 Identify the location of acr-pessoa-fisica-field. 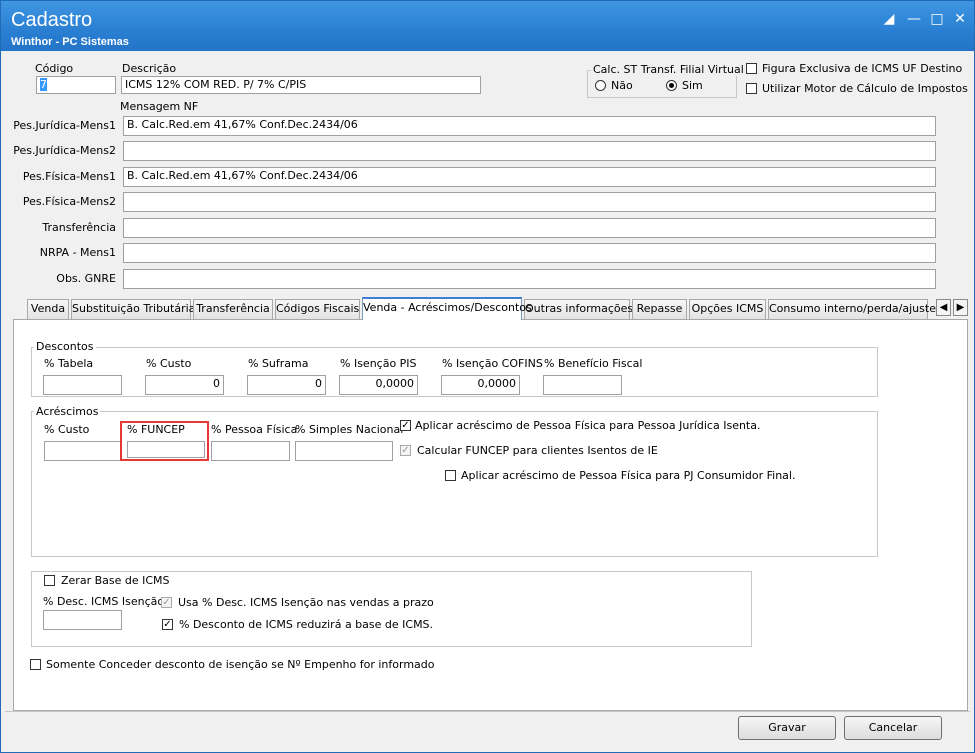
(250, 451).